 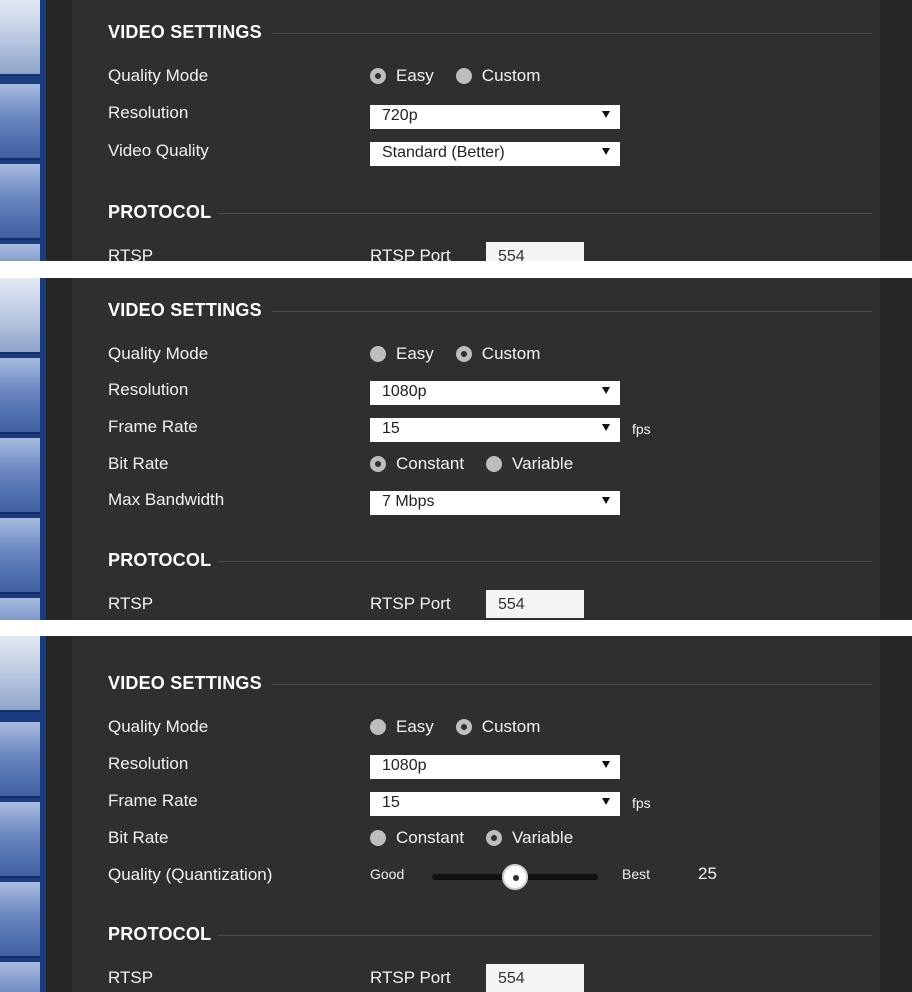 What do you see at coordinates (495, 117) in the screenshot?
I see `resolution-select: 720p` at bounding box center [495, 117].